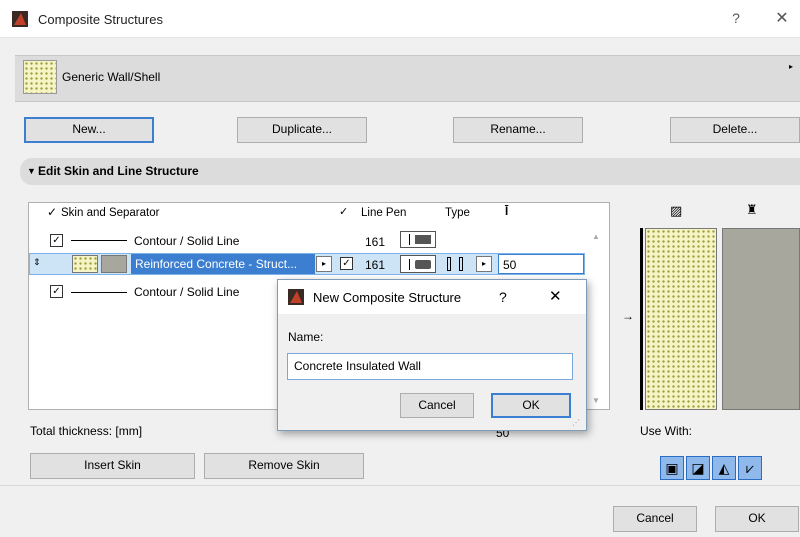 The width and height of the screenshot is (800, 537). Describe the element at coordinates (628, 316) in the screenshot. I see `reference-arrow-icon: →` at that location.